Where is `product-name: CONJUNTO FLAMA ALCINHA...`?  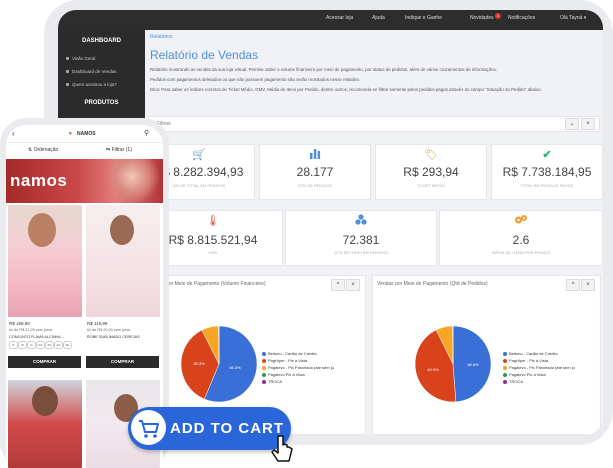
product-name: CONJUNTO FLAMA ALCINHA... is located at coordinates (36, 337).